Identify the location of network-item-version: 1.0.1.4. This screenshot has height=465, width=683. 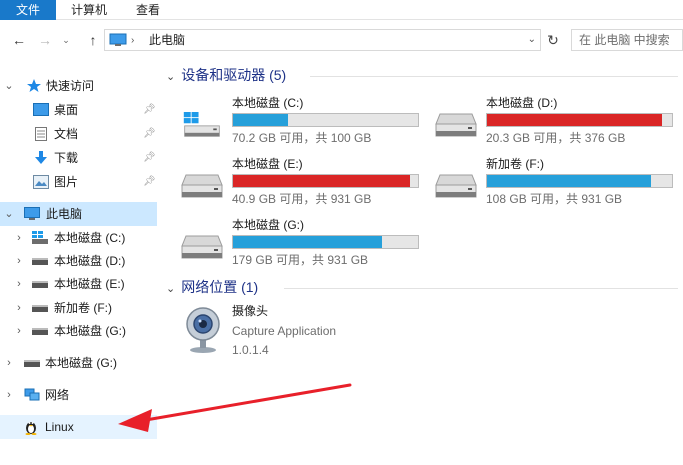
(250, 350).